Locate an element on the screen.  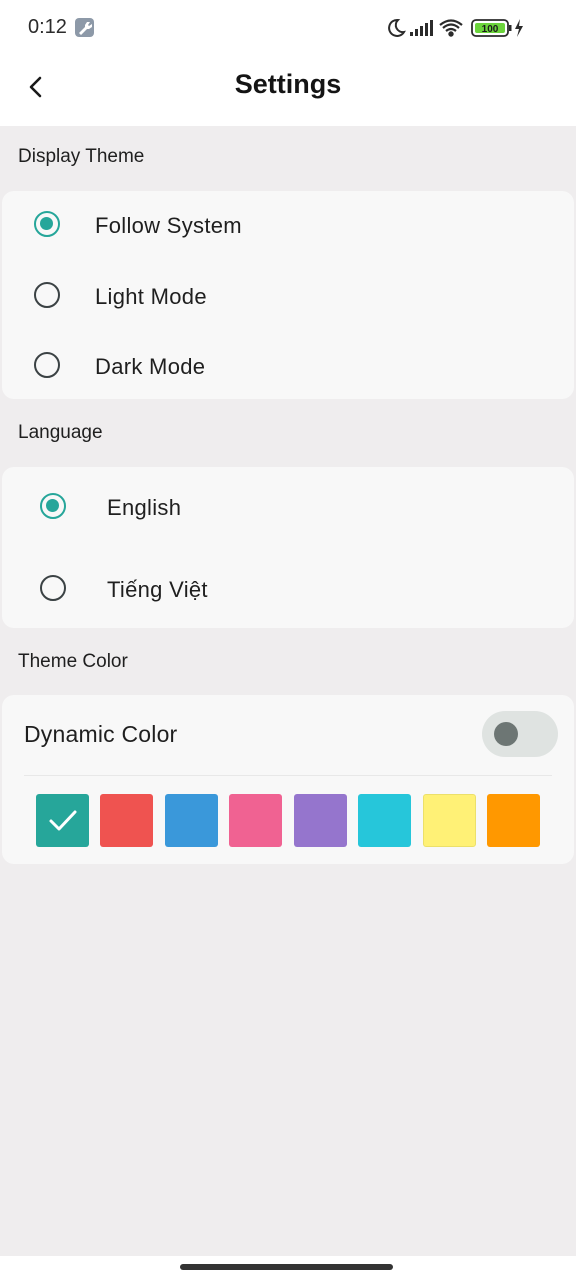
dynamic-color-toggle is located at coordinates (520, 734).